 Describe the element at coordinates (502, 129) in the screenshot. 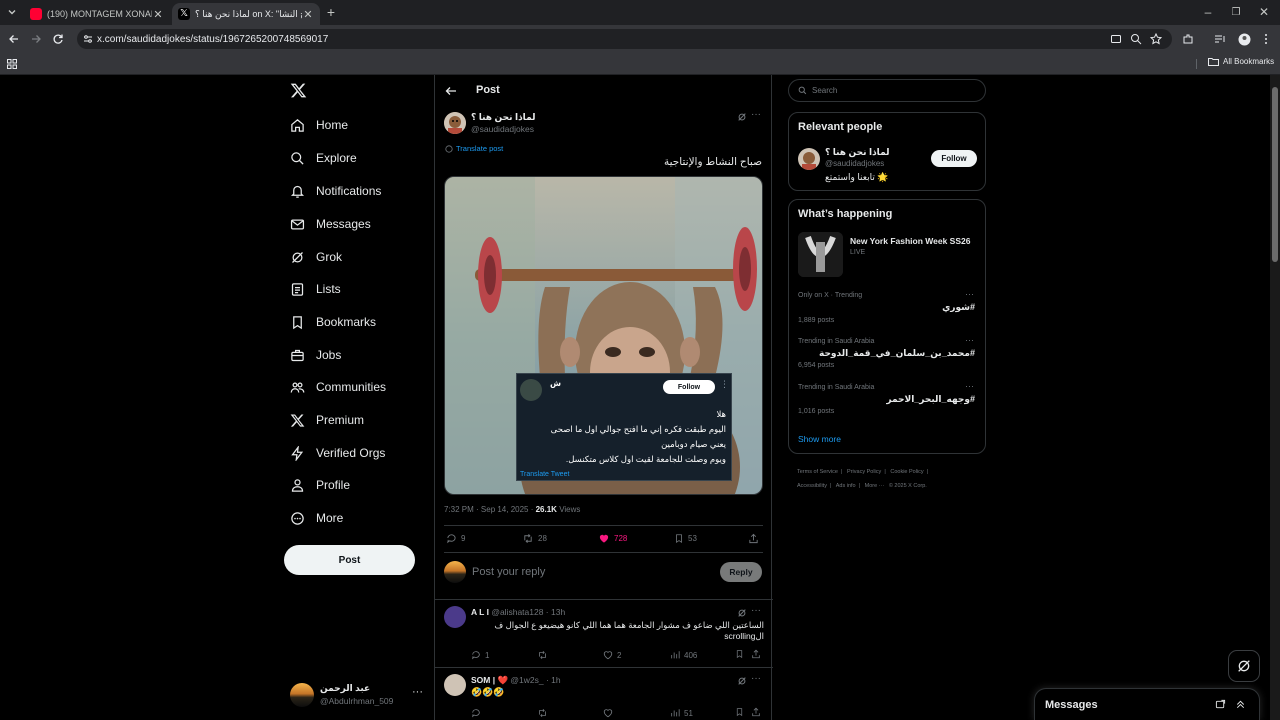

I see `author-handle: @saudidadjokes` at that location.